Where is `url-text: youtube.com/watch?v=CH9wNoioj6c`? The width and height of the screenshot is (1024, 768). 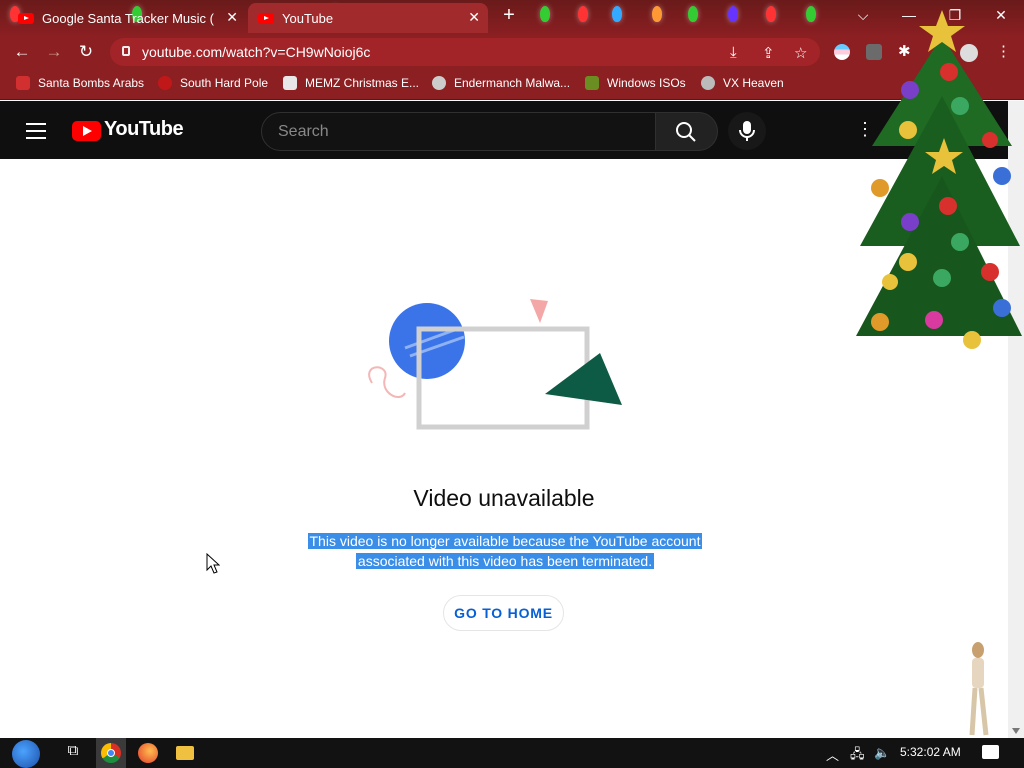
url-text: youtube.com/watch?v=CH9wNoioj6c is located at coordinates (256, 52).